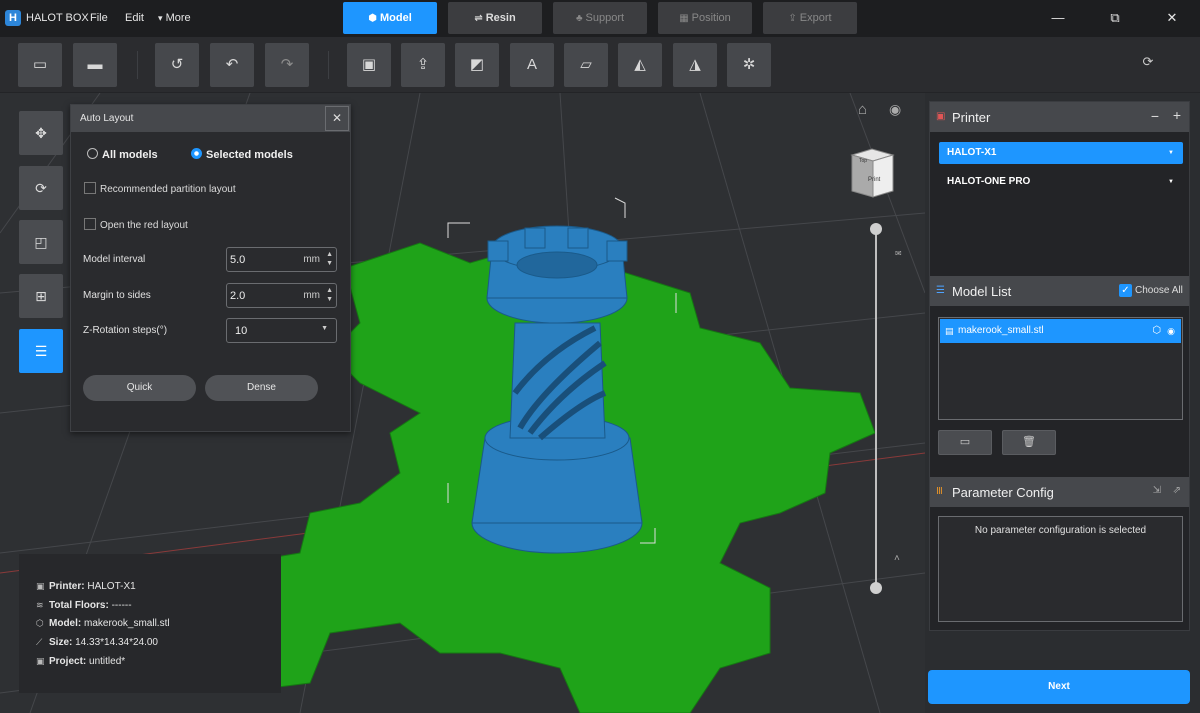 The width and height of the screenshot is (1200, 713). What do you see at coordinates (281, 295) in the screenshot?
I see `margin-input: 2.0 mm ▲ ▼` at bounding box center [281, 295].